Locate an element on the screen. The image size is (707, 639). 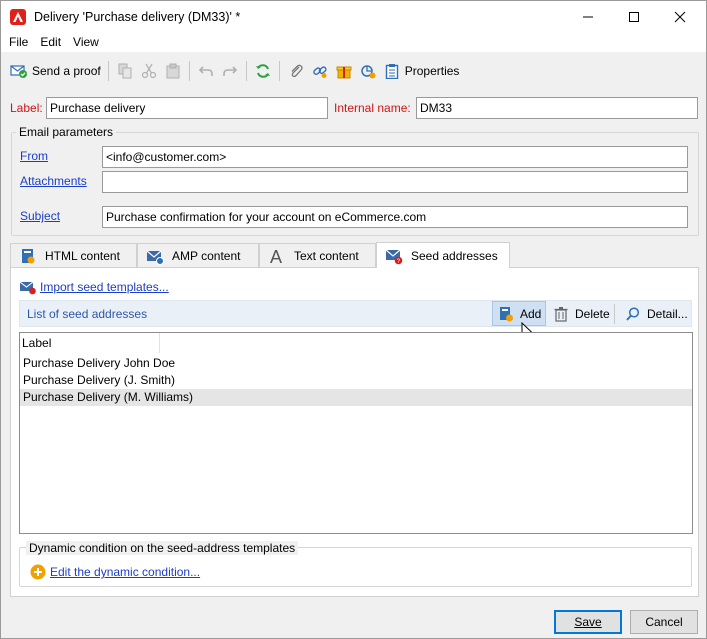
menu-bar: File Edit View is located at coordinates (353, 42).